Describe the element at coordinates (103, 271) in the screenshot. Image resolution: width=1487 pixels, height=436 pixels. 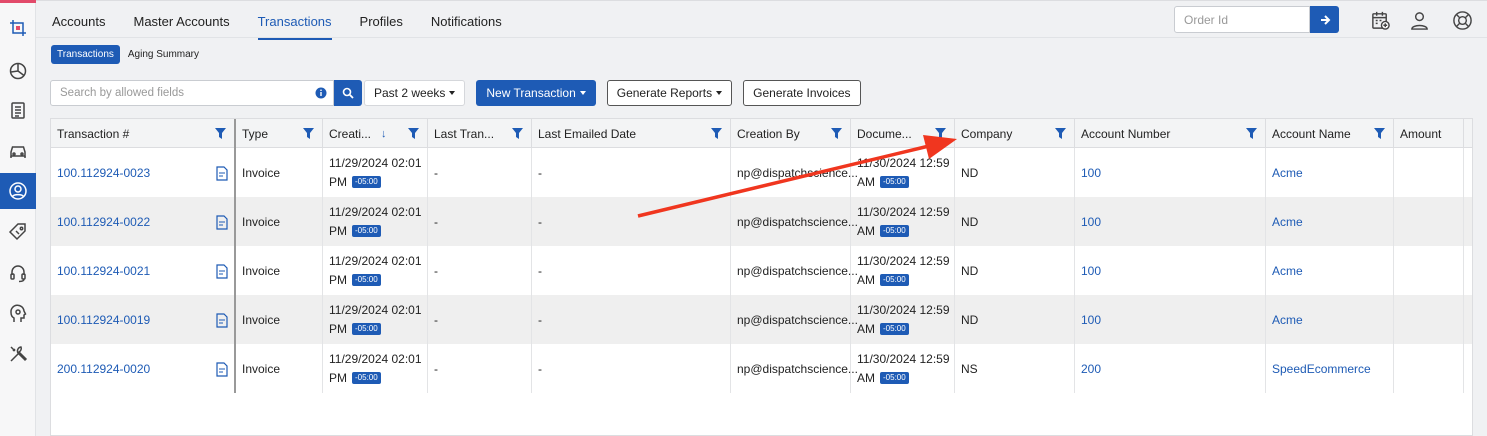
I see `cell-transaction-text: 100.112924-0021` at that location.